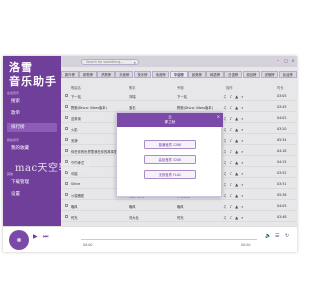 This screenshot has height=300, width=320. I want to click on sidebar-item-settings: 设置, so click(32, 194).